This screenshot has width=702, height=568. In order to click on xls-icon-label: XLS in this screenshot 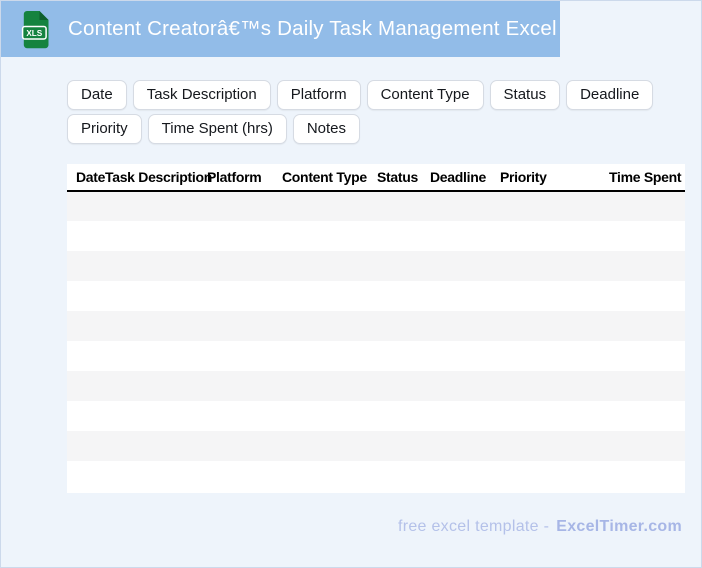, I will do `click(34, 33)`.